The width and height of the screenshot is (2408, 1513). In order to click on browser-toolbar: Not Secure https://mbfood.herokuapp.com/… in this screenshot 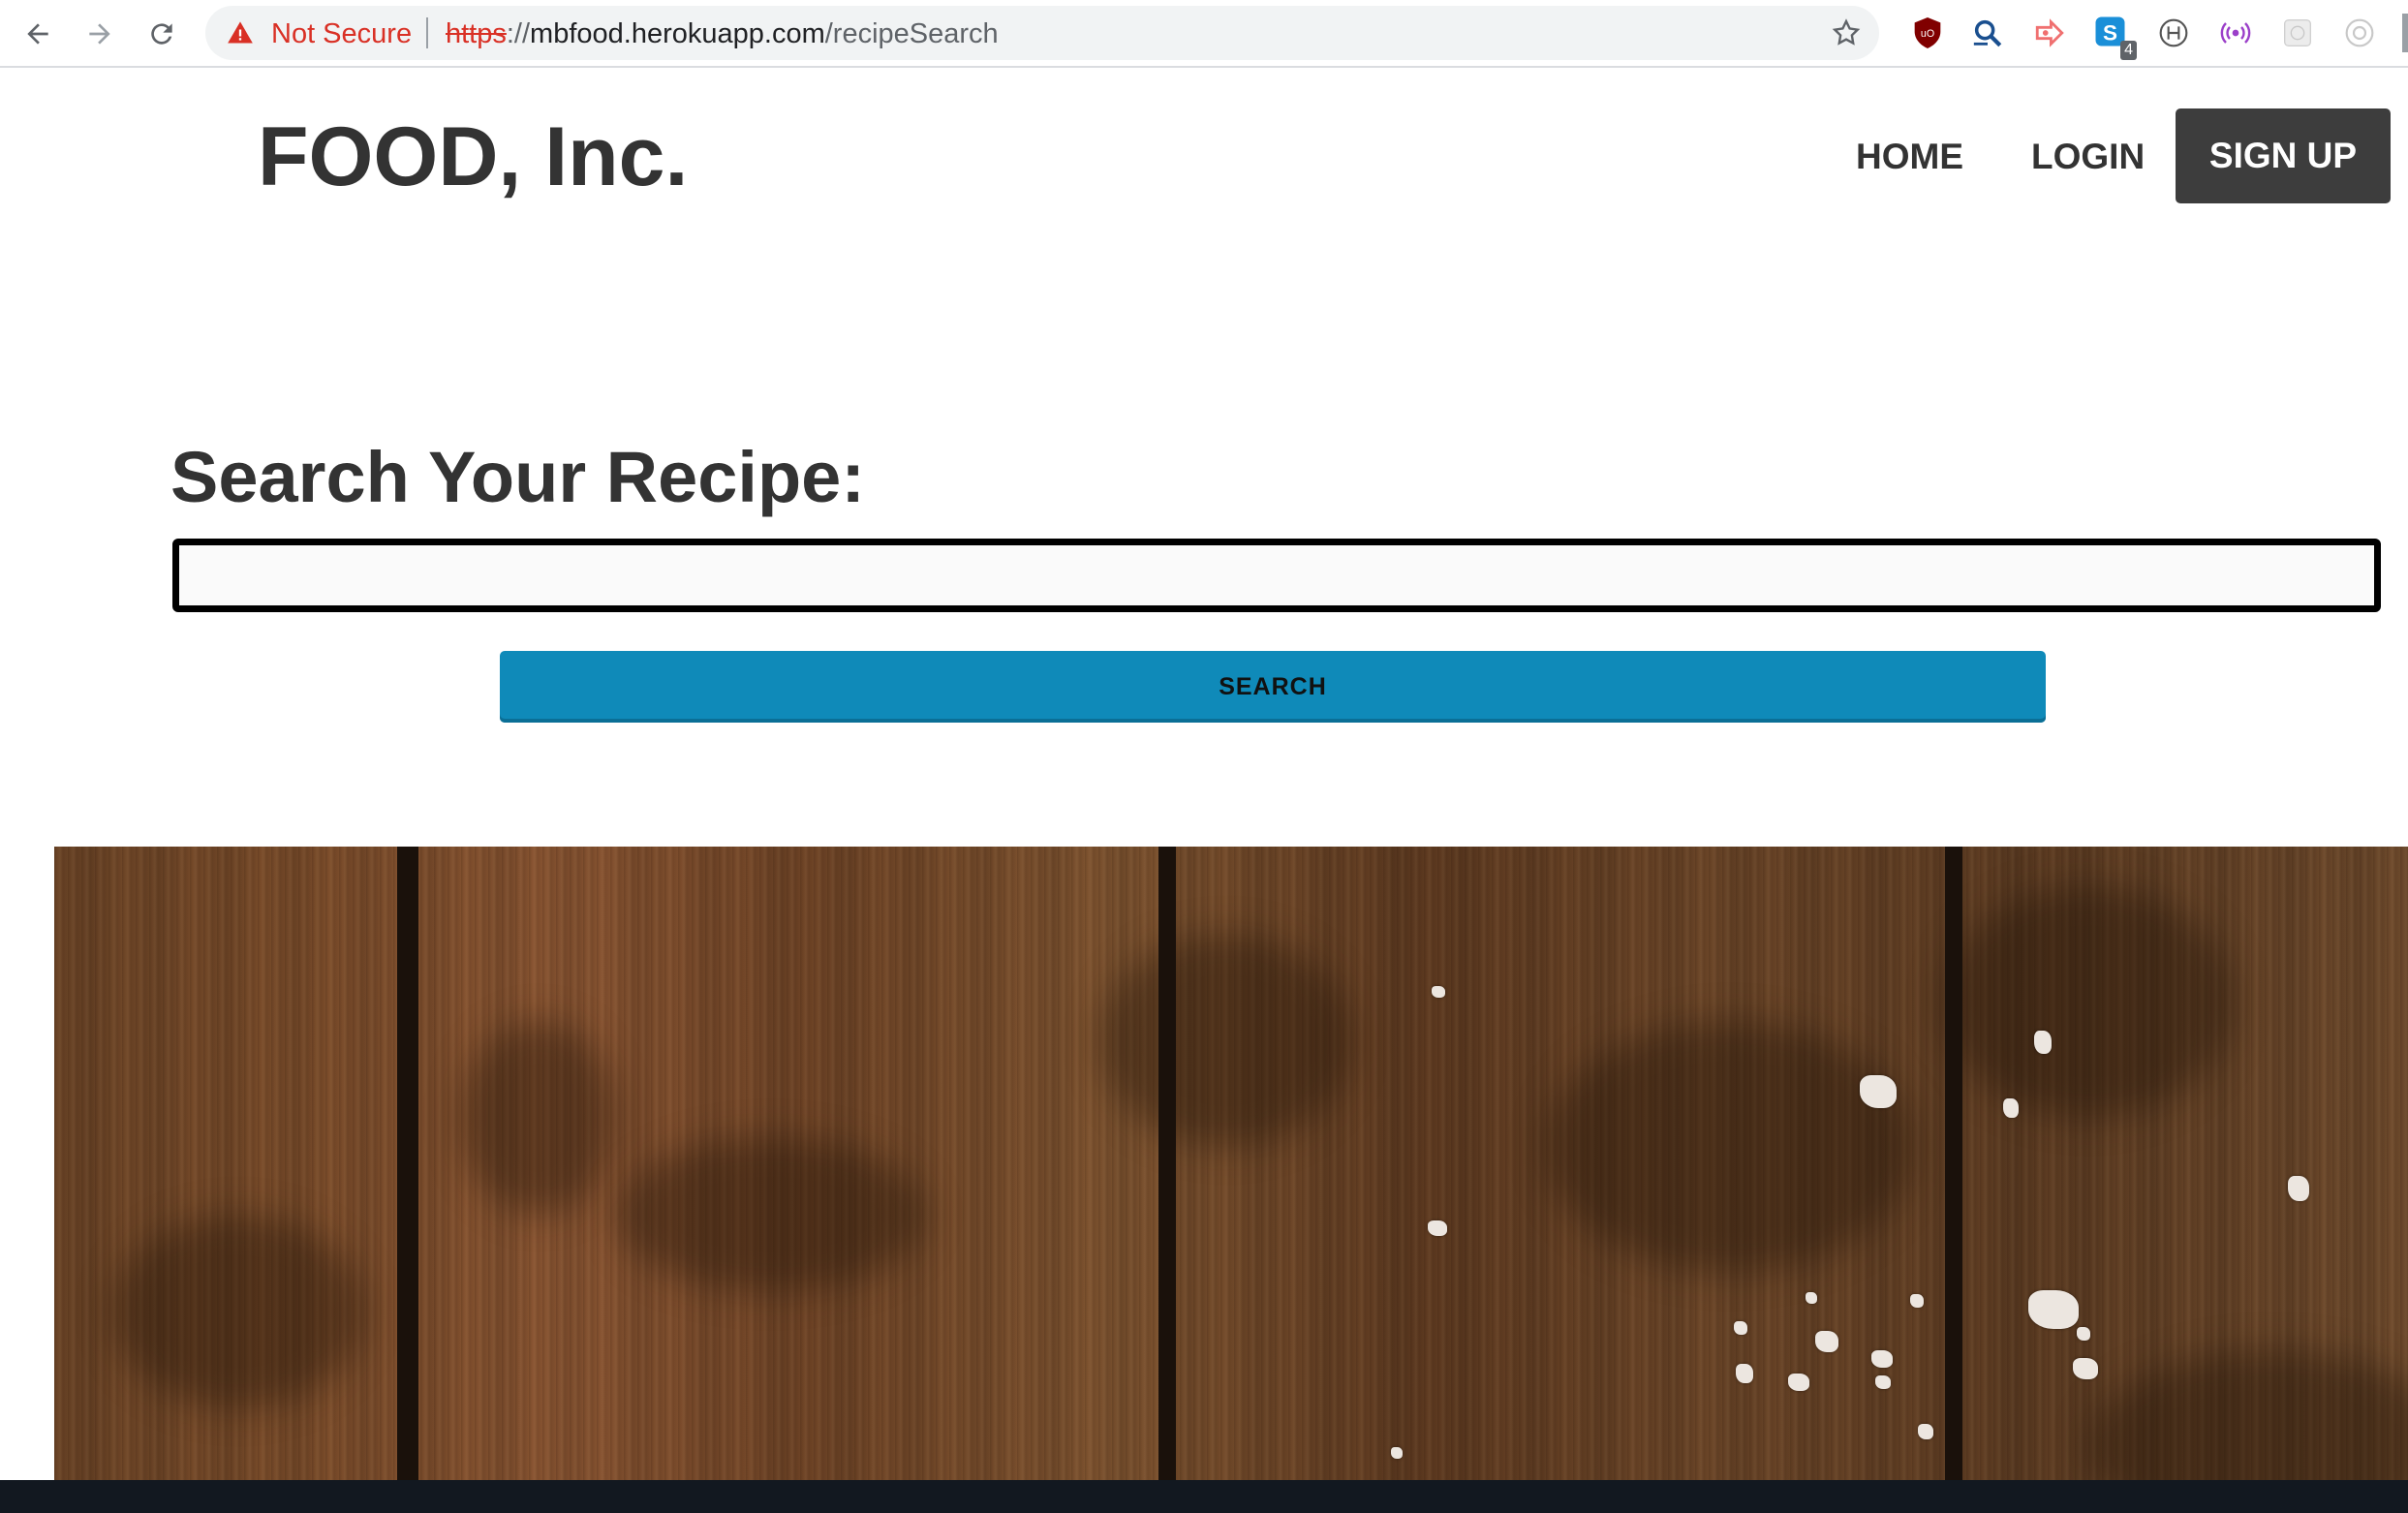, I will do `click(1204, 34)`.